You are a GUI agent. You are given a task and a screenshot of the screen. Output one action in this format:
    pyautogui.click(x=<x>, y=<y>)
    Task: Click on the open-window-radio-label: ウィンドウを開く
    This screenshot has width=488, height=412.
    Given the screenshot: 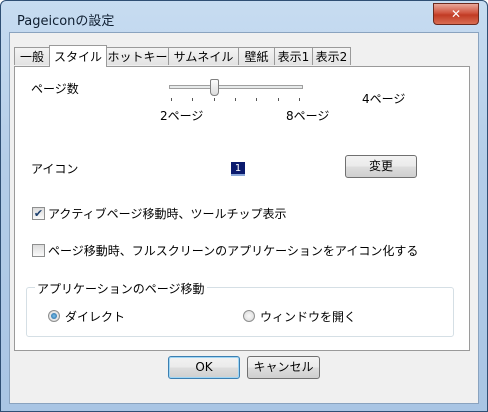 What is the action you would take?
    pyautogui.click(x=308, y=316)
    